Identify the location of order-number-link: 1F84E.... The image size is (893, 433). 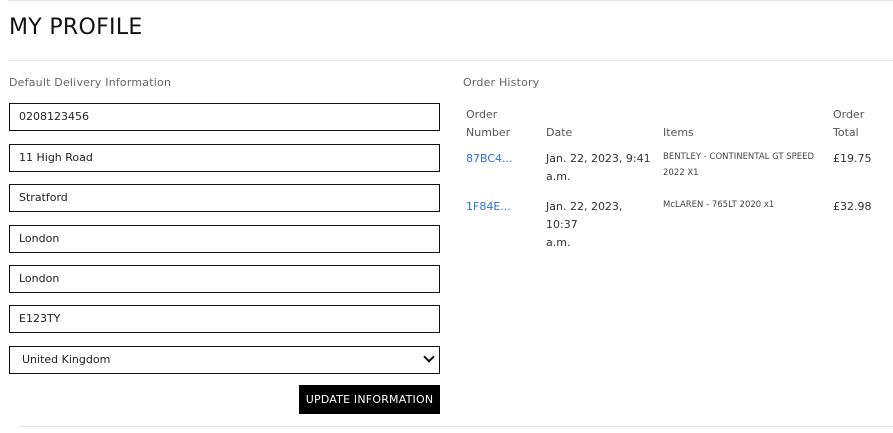
(501, 207).